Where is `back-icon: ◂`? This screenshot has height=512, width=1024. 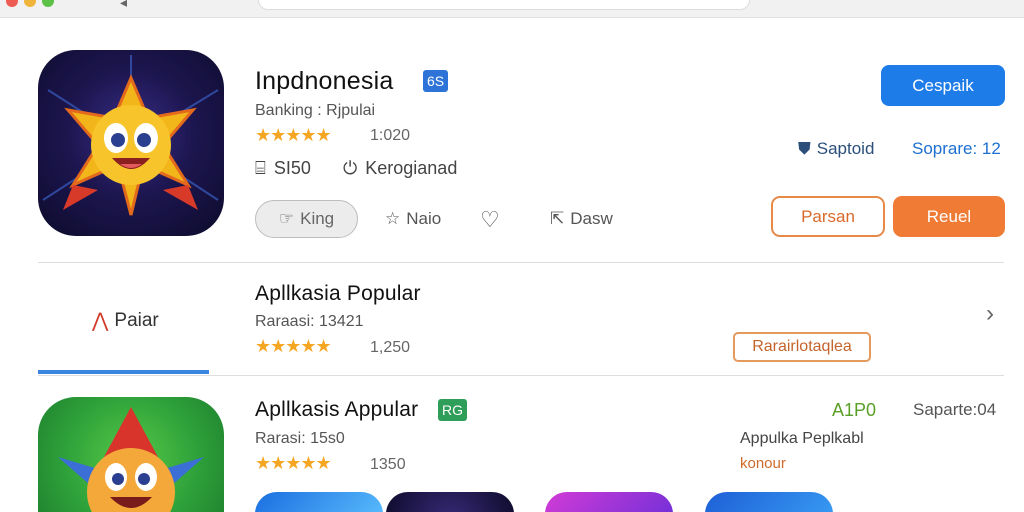 back-icon: ◂ is located at coordinates (123, 5).